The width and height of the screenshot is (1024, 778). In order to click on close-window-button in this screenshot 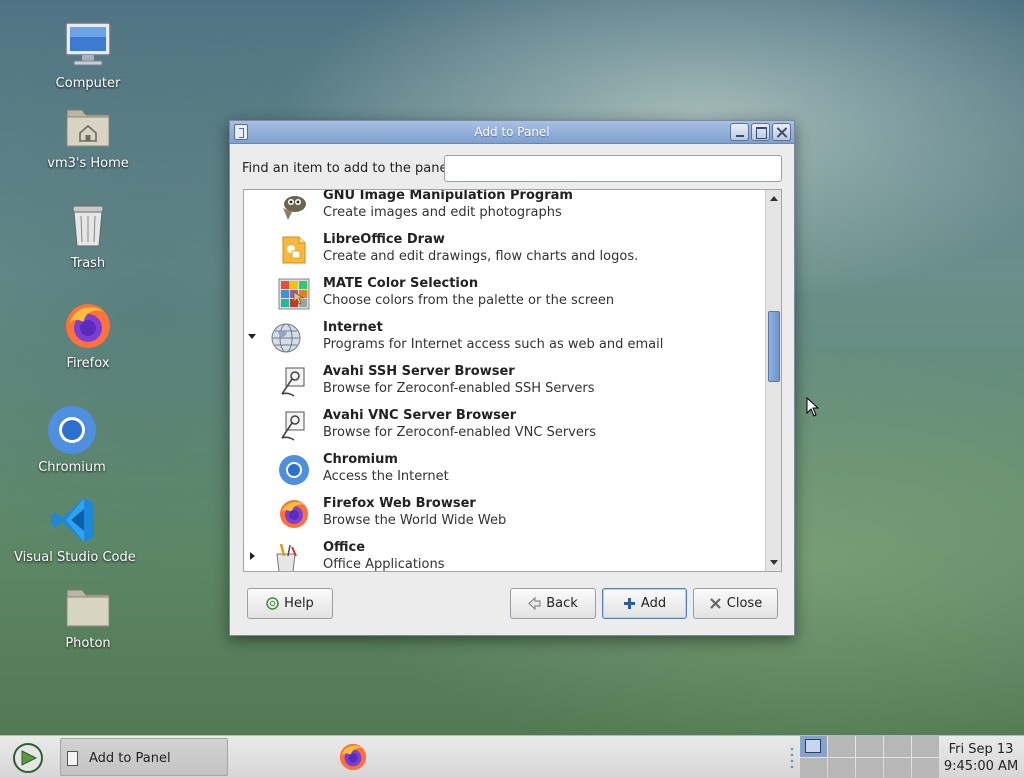, I will do `click(781, 132)`.